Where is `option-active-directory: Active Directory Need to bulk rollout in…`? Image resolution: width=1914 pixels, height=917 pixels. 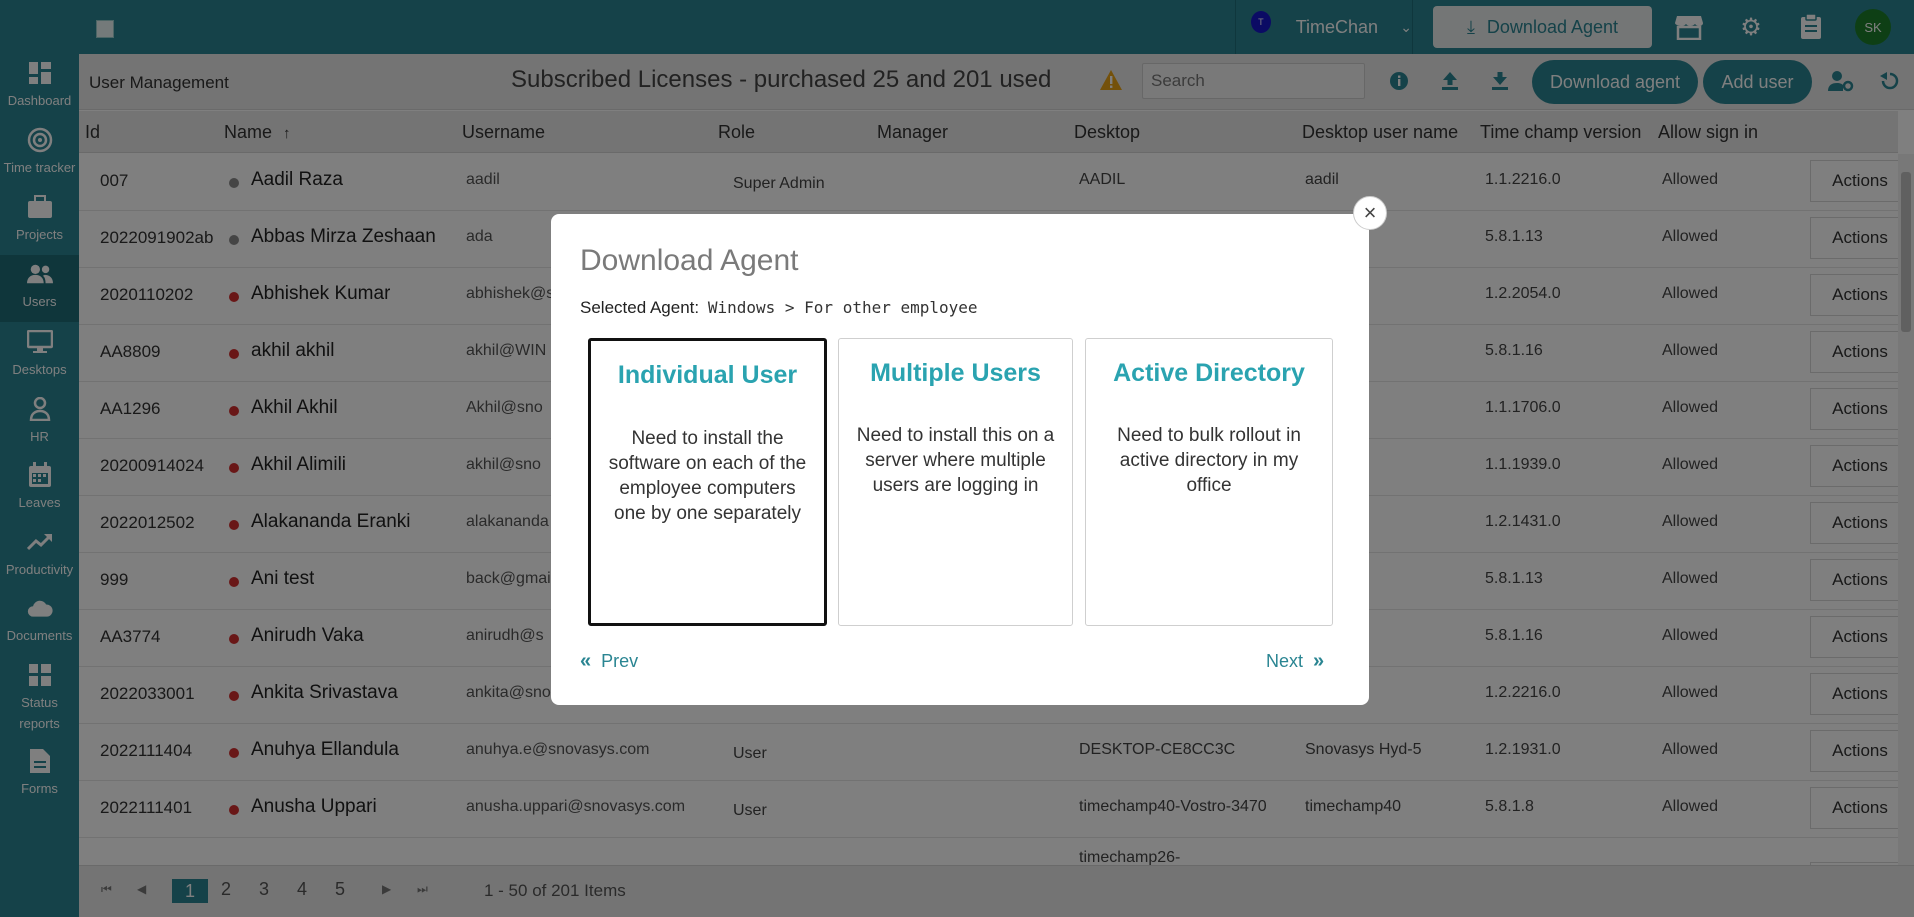
option-active-directory: Active Directory Need to bulk rollout in… is located at coordinates (1209, 482).